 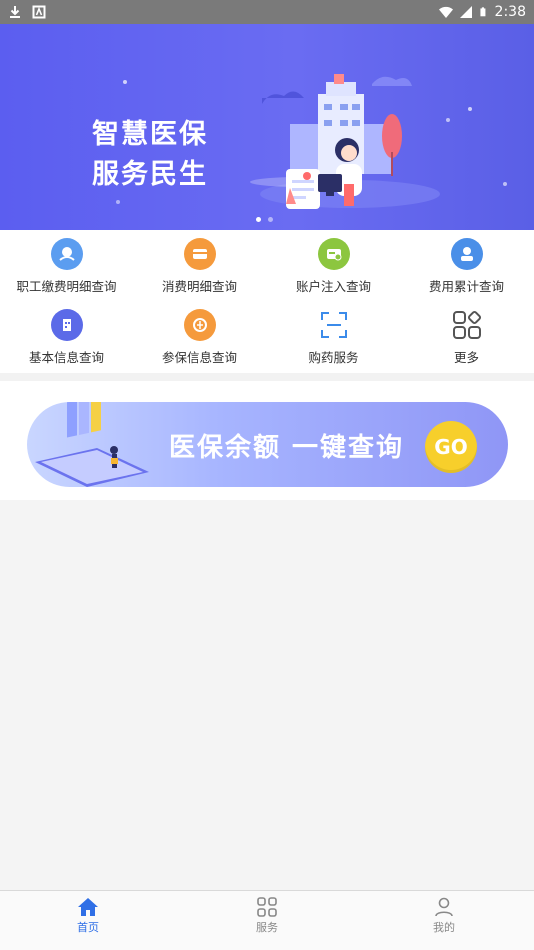 What do you see at coordinates (199, 254) in the screenshot?
I see `card-icon` at bounding box center [199, 254].